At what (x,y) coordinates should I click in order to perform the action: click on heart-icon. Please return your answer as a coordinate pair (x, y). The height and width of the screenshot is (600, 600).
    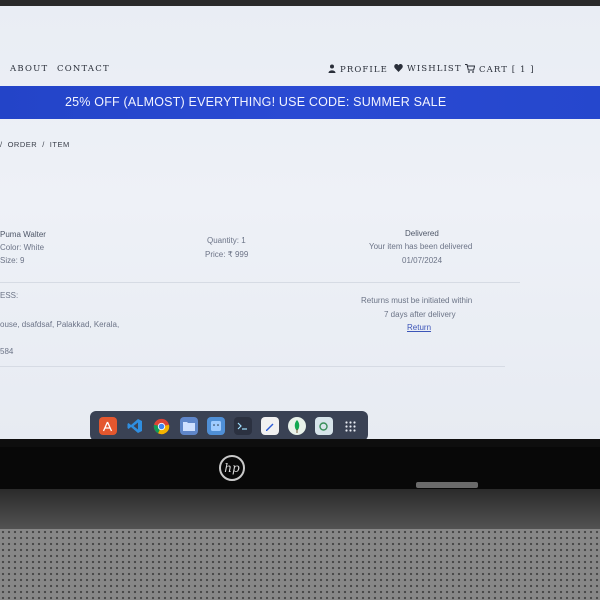
    Looking at the image, I should click on (398, 69).